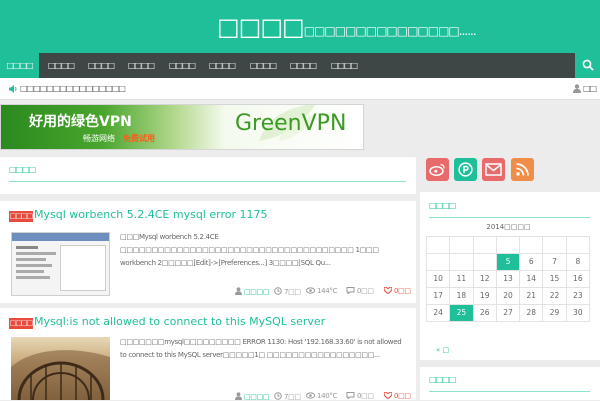  Describe the element at coordinates (510, 383) in the screenshot. I see `tags-widget: □□□□` at that location.